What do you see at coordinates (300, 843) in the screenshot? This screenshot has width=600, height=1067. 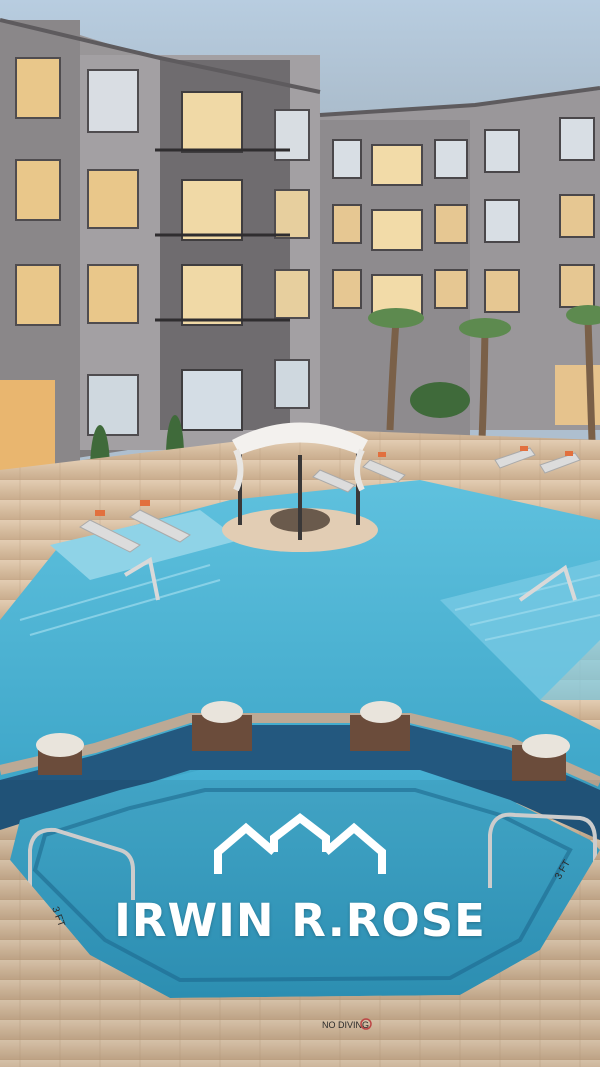 I see `three-house-rooflines-icon` at bounding box center [300, 843].